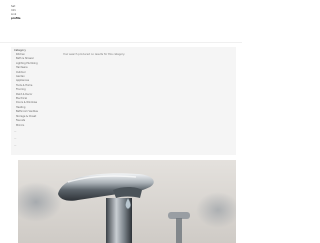 Image resolution: width=320 pixels, height=243 pixels. Describe the element at coordinates (16, 13) in the screenshot. I see `site-header: Sat Info Link profile` at that location.